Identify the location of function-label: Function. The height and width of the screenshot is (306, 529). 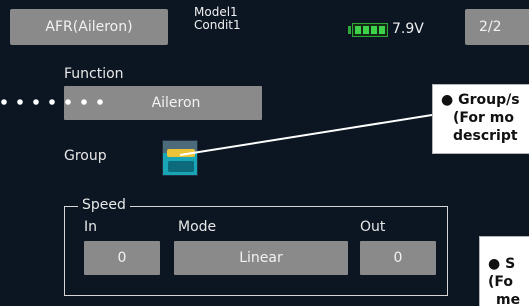
(94, 74).